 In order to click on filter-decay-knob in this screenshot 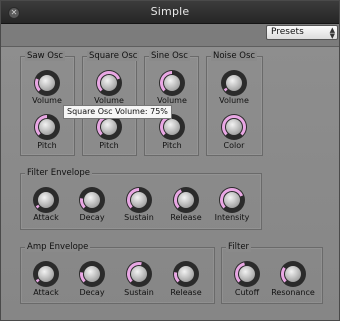, I will do `click(92, 200)`.